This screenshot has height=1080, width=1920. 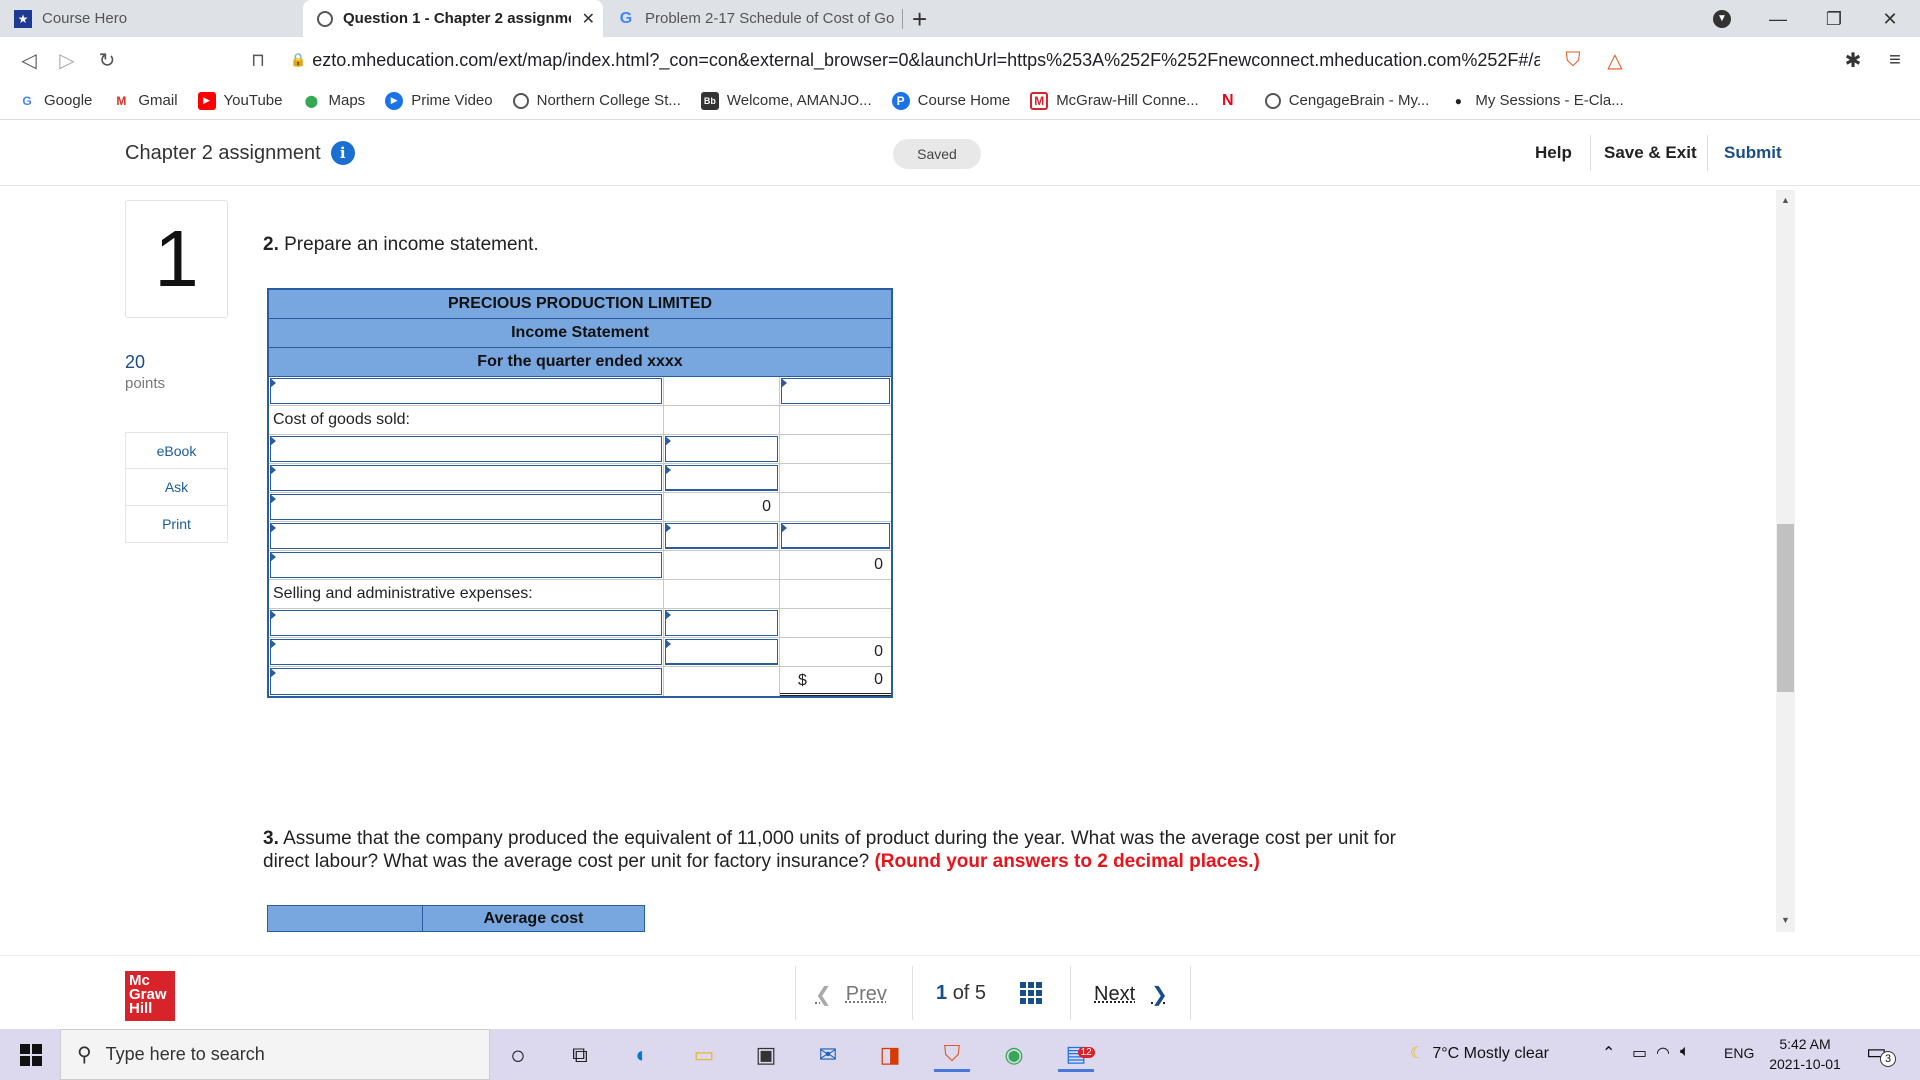 What do you see at coordinates (176, 524) in the screenshot?
I see `print-button: Print` at bounding box center [176, 524].